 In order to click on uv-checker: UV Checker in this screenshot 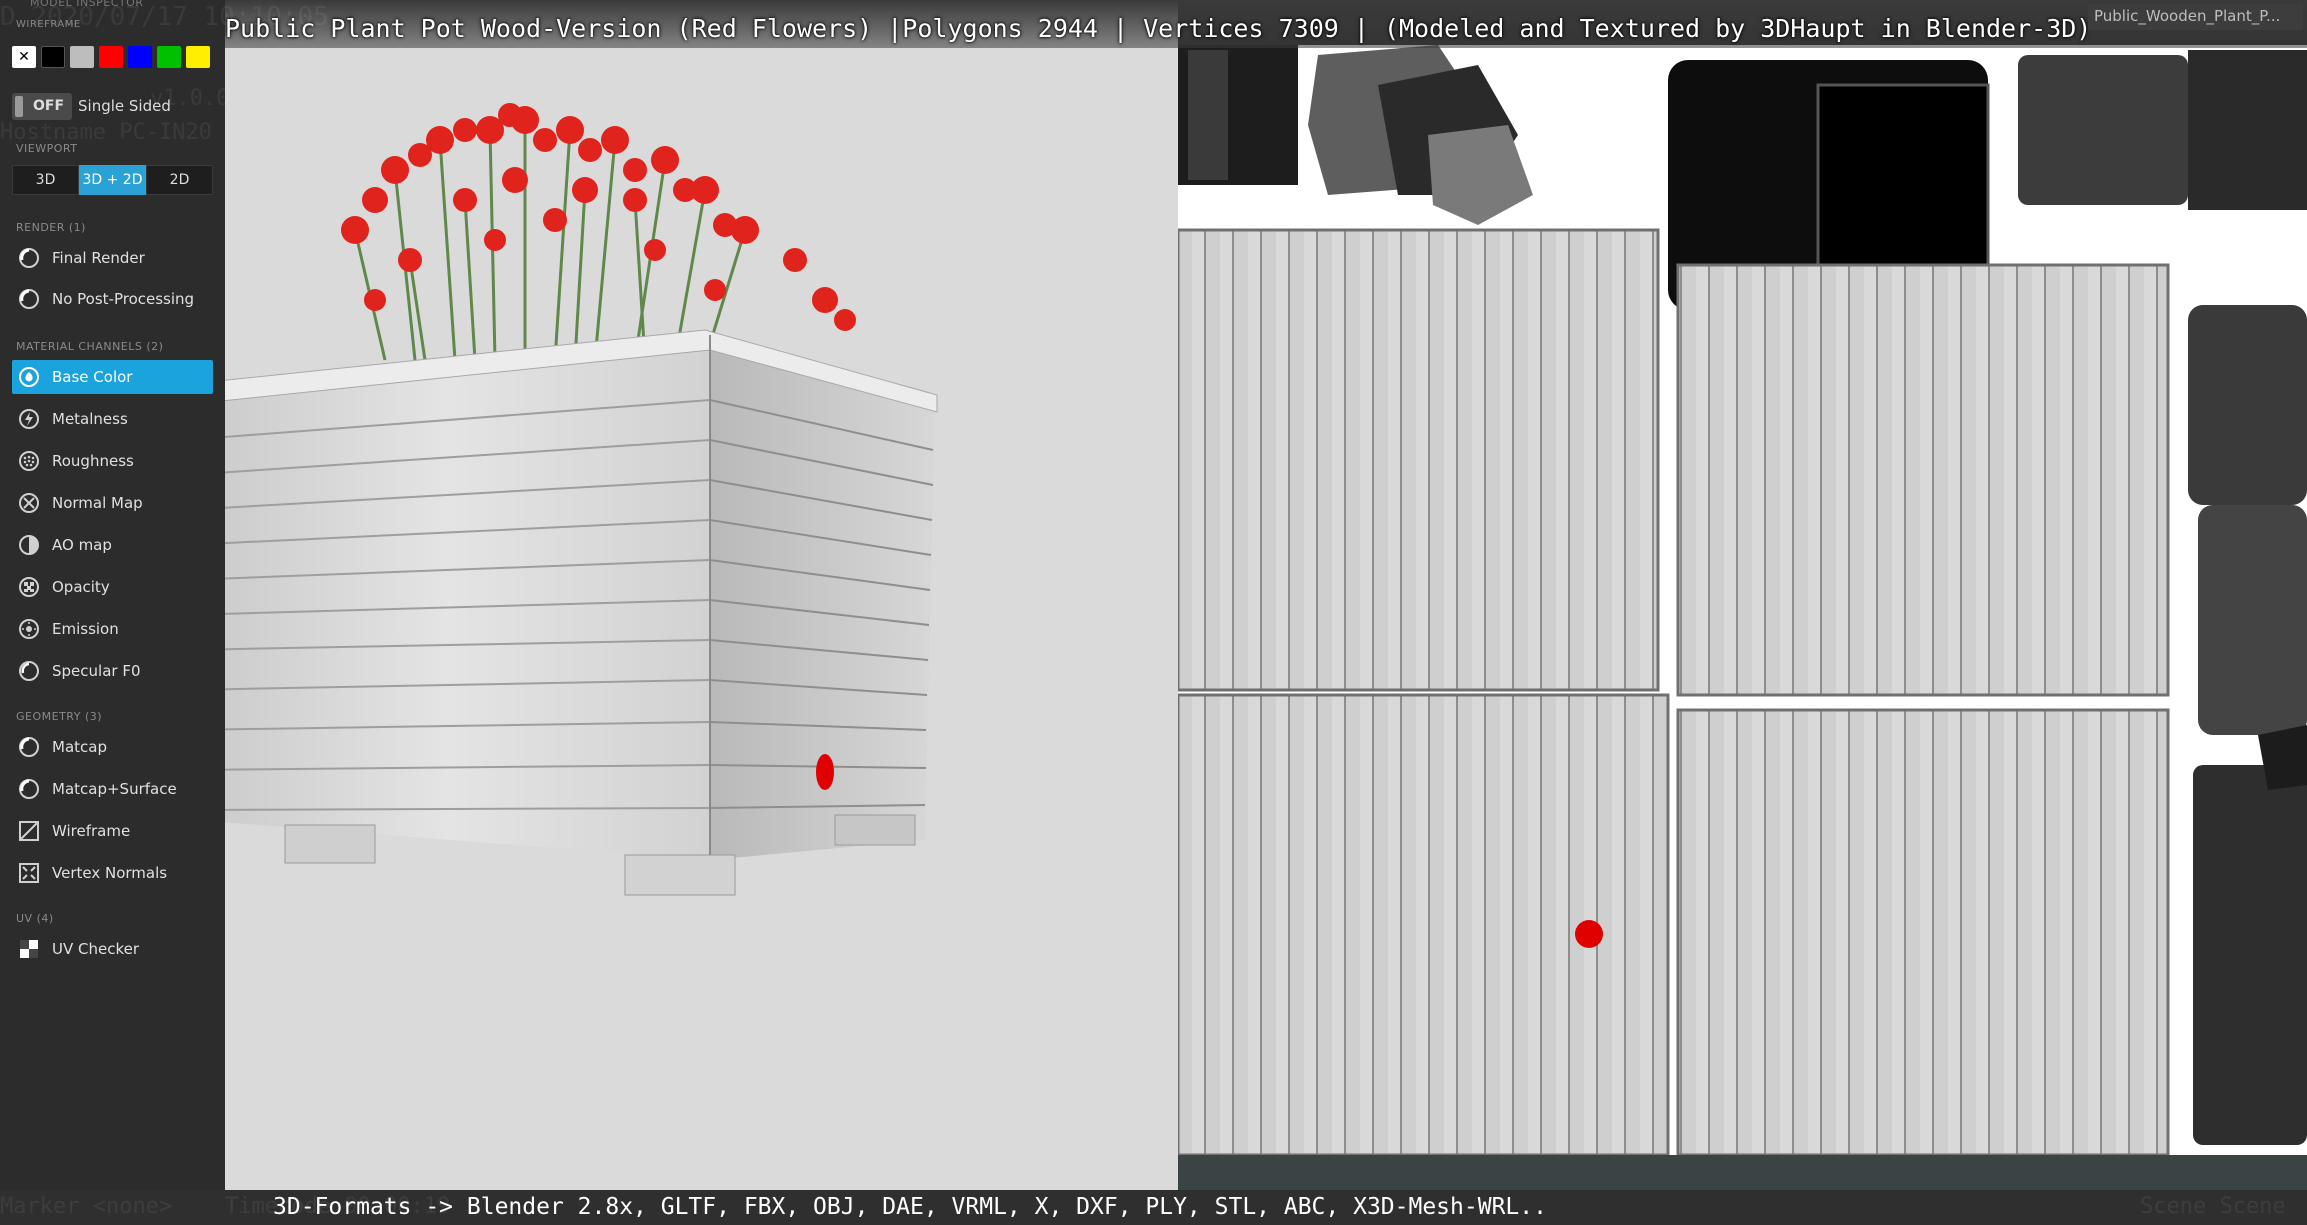, I will do `click(112, 949)`.